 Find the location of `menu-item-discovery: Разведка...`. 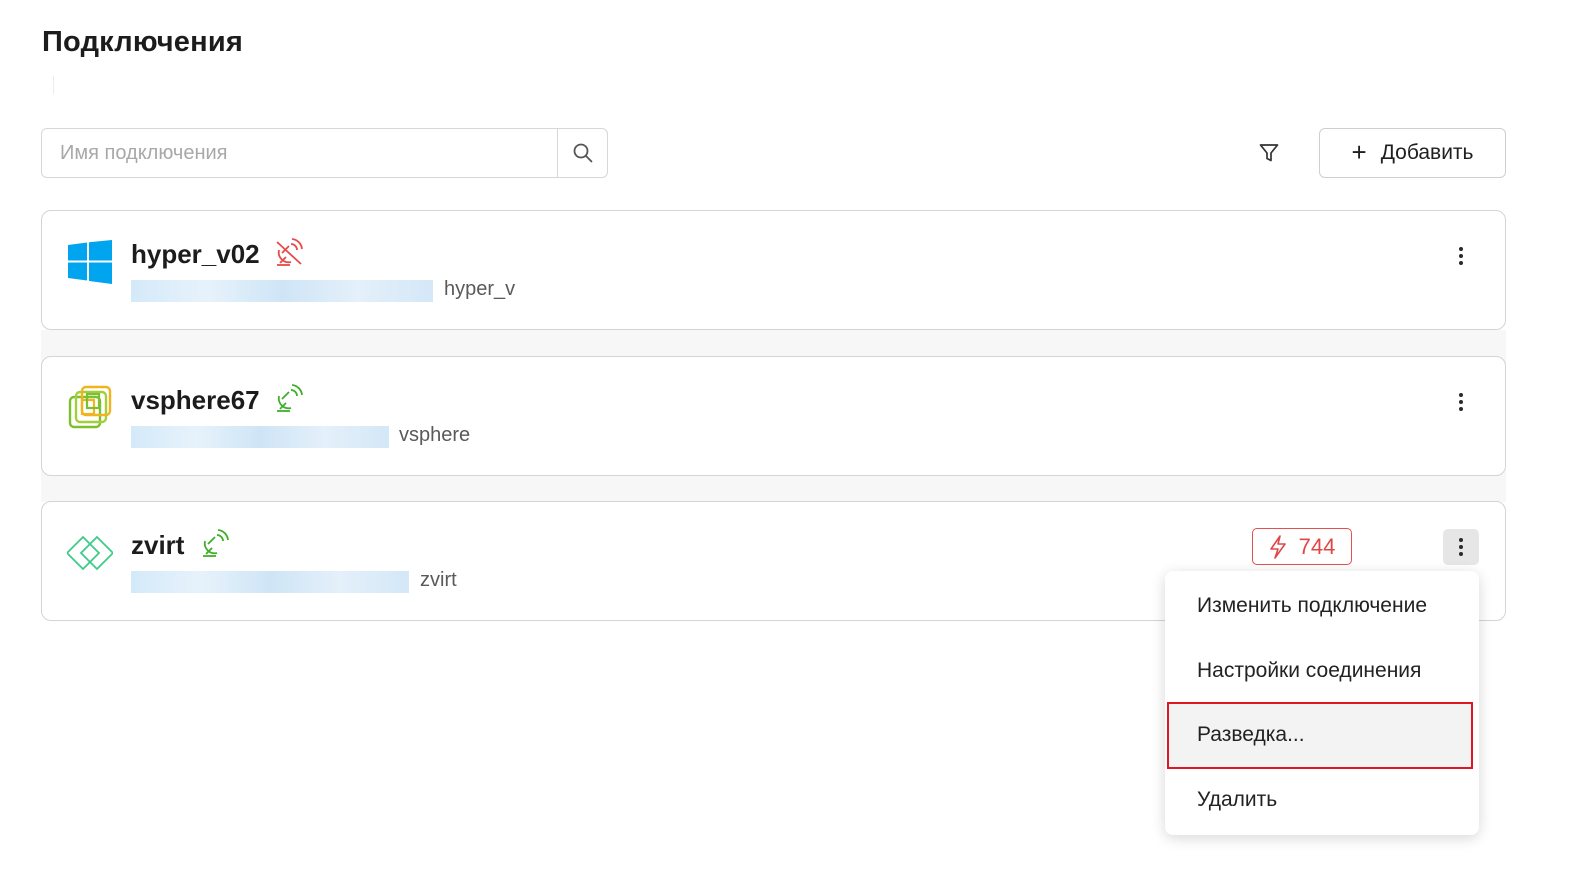

menu-item-discovery: Разведка... is located at coordinates (1320, 735).